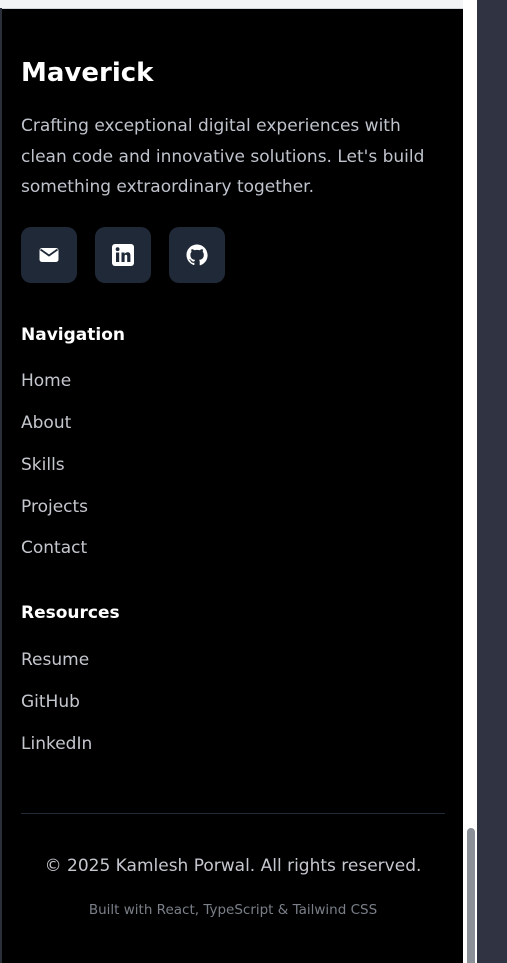  Describe the element at coordinates (56, 744) in the screenshot. I see `footer-link-linkedin: LinkedIn` at that location.